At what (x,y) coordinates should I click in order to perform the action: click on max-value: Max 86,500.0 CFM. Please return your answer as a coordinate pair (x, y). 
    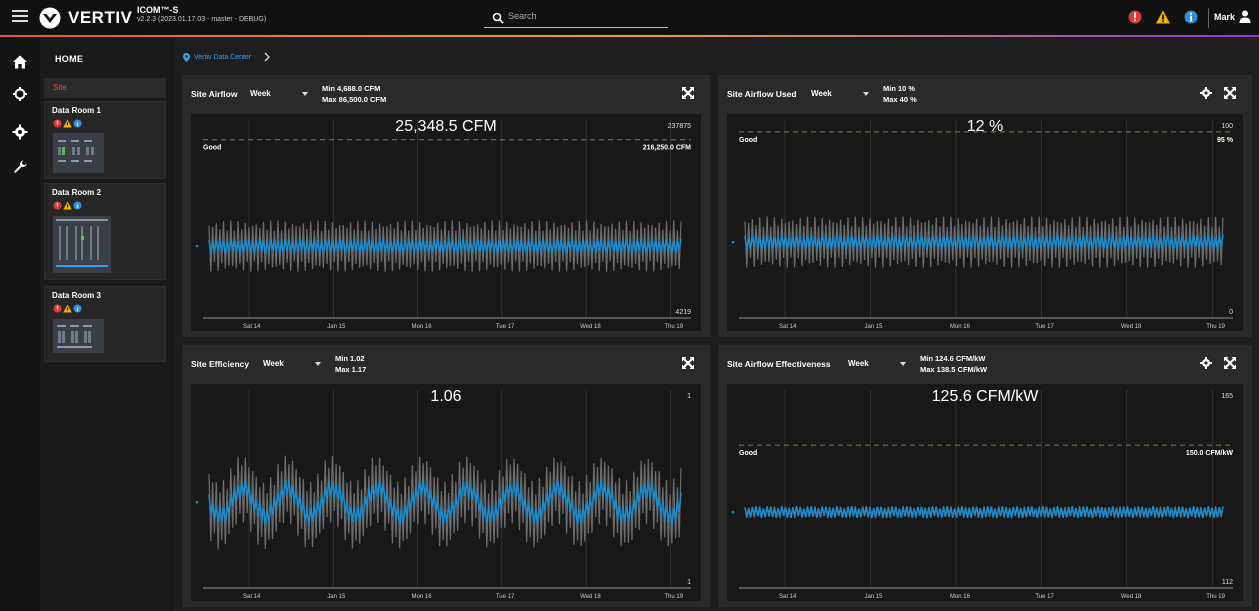
    Looking at the image, I should click on (354, 99).